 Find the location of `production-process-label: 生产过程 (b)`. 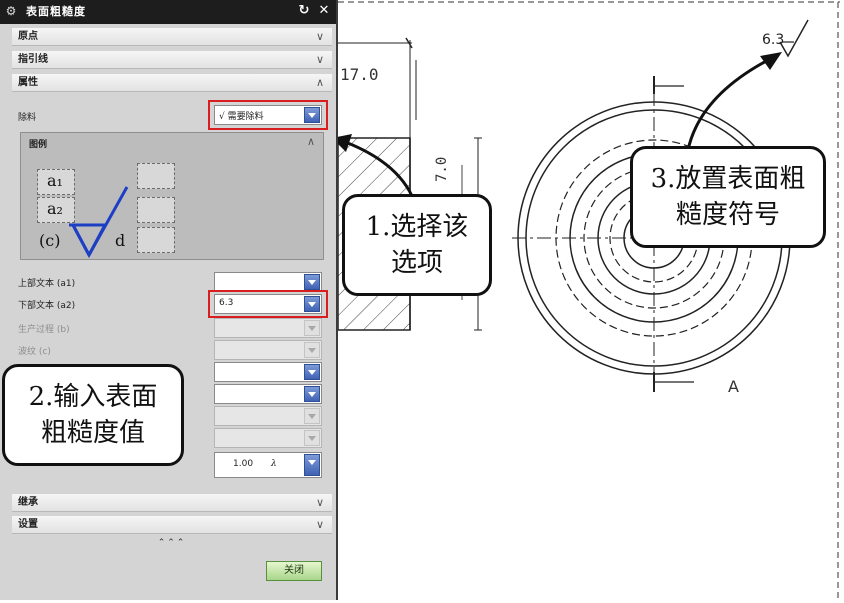

production-process-label: 生产过程 (b) is located at coordinates (44, 330).